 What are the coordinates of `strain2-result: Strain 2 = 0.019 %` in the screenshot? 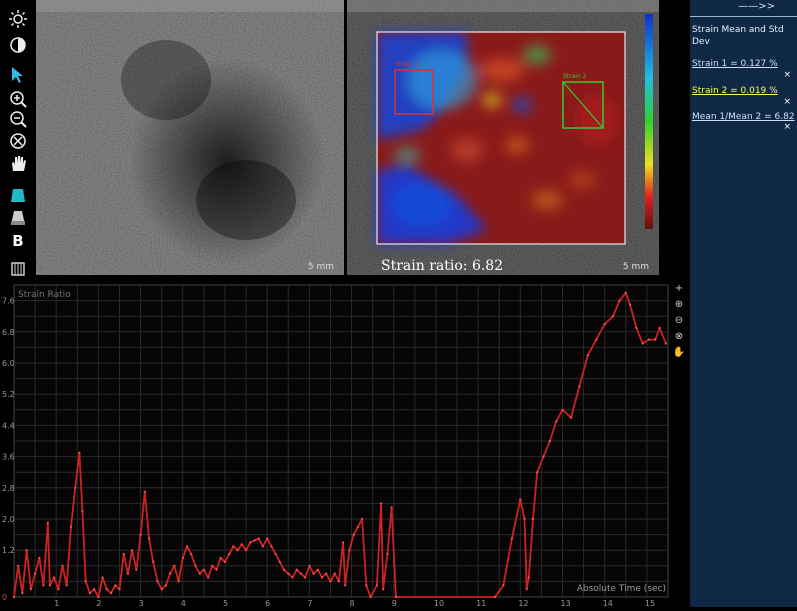 It's located at (735, 91).